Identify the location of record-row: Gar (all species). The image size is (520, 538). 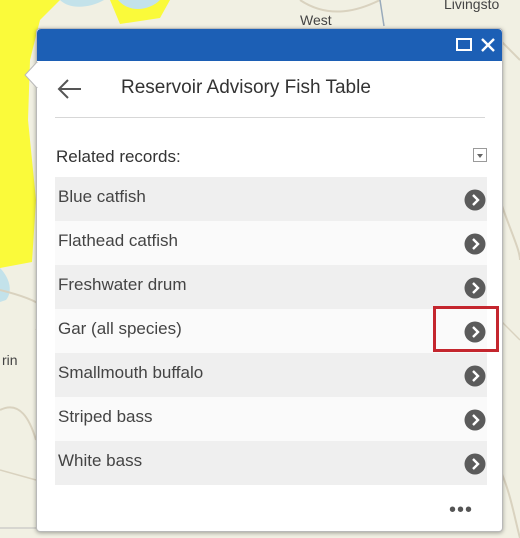
(271, 331).